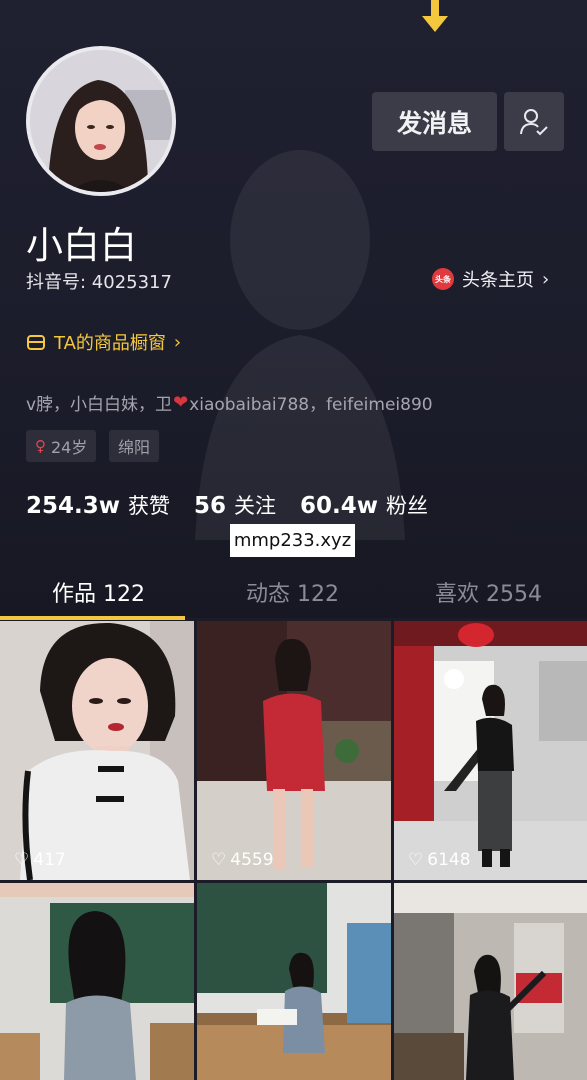 This screenshot has height=1080, width=587. I want to click on send-message-button: 发消息, so click(434, 121).